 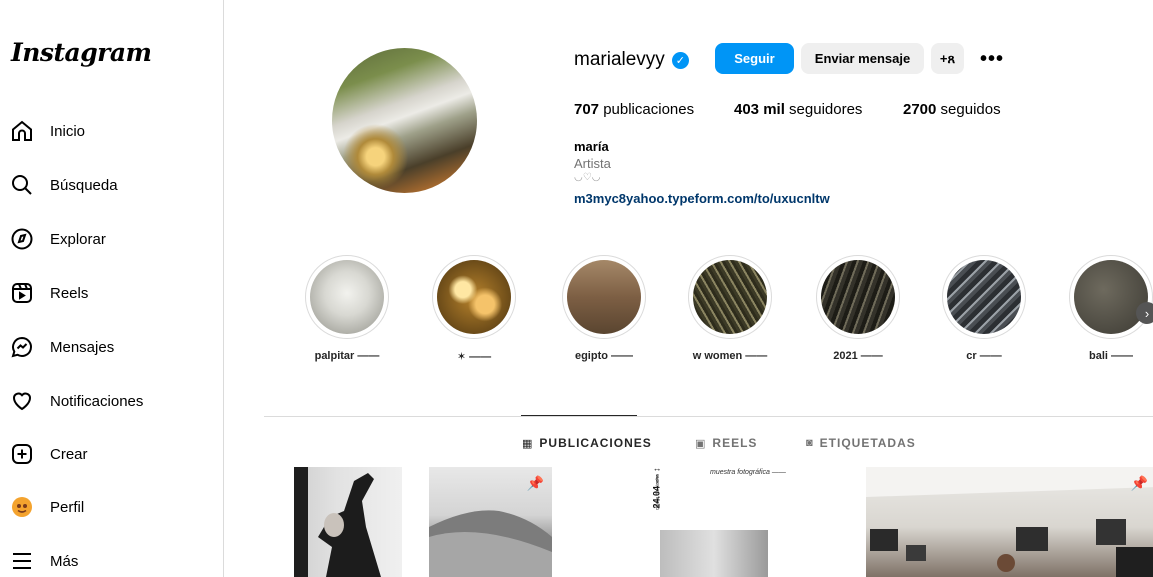 I want to click on sidebar-item-mensajes: Mensajes, so click(x=110, y=347).